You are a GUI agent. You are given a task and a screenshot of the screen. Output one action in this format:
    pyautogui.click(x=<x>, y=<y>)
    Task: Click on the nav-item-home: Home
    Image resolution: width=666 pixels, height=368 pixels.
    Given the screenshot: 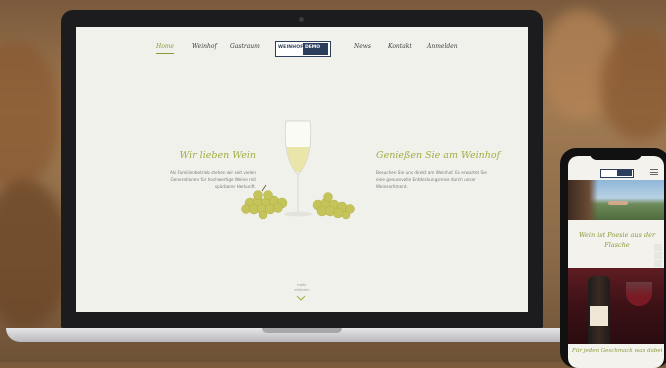 What is the action you would take?
    pyautogui.click(x=165, y=48)
    